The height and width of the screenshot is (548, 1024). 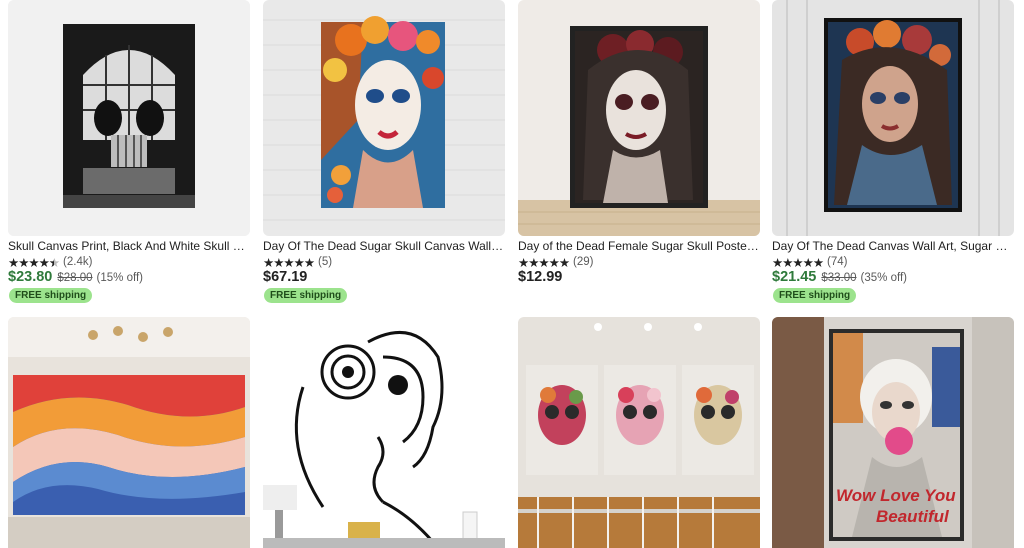 I want to click on marilyn-bubblegum-pop-art: Wow Love You Beautiful, so click(x=893, y=432).